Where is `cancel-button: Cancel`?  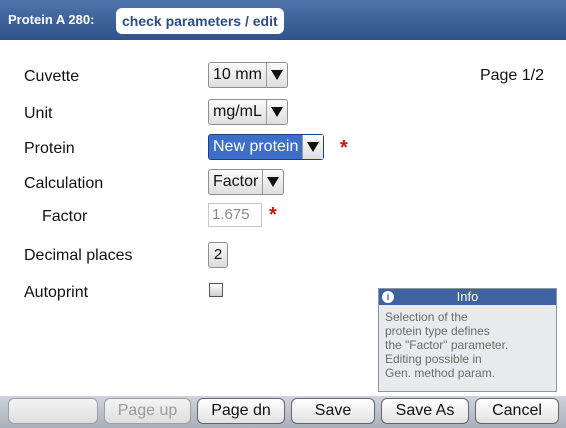 cancel-button: Cancel is located at coordinates (517, 411).